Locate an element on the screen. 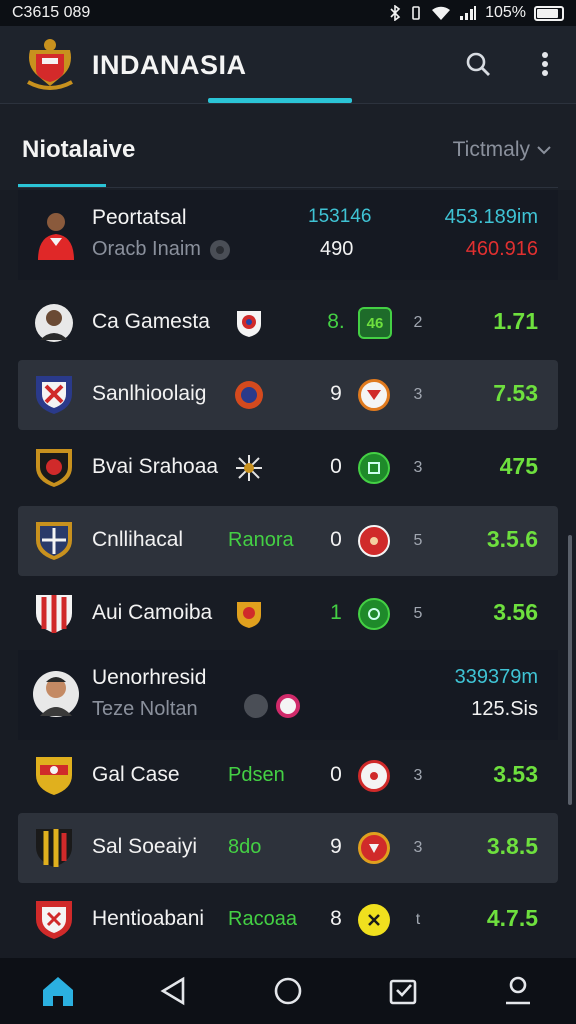  score-chip: 46 is located at coordinates (375, 323).